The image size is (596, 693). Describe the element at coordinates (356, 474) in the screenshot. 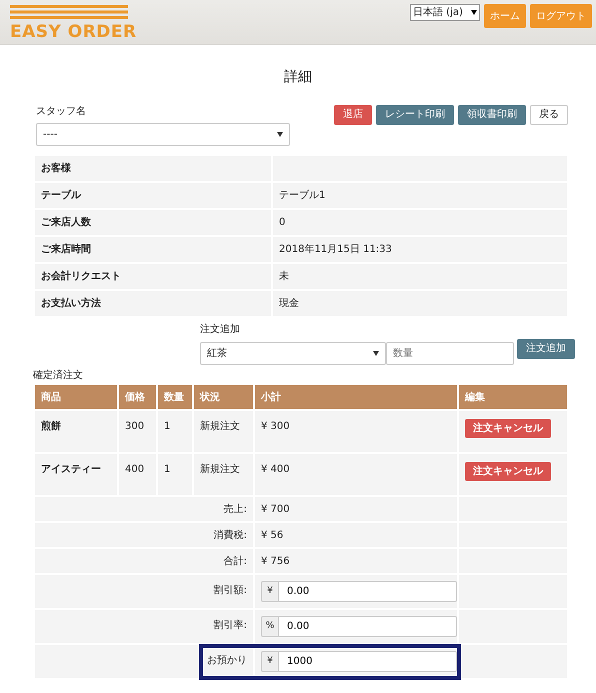

I see `table-cell: ¥ 400` at that location.